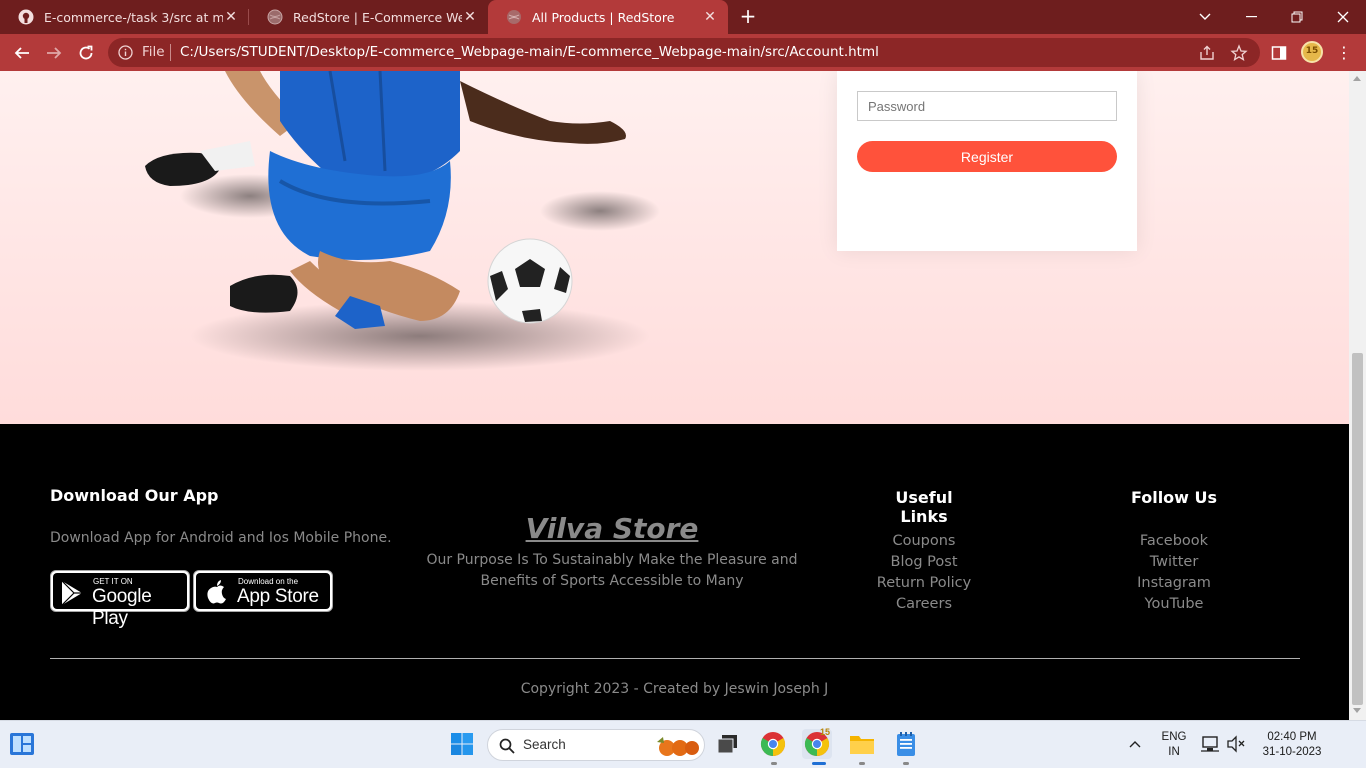  I want to click on omnibox-divider, so click(170, 52).